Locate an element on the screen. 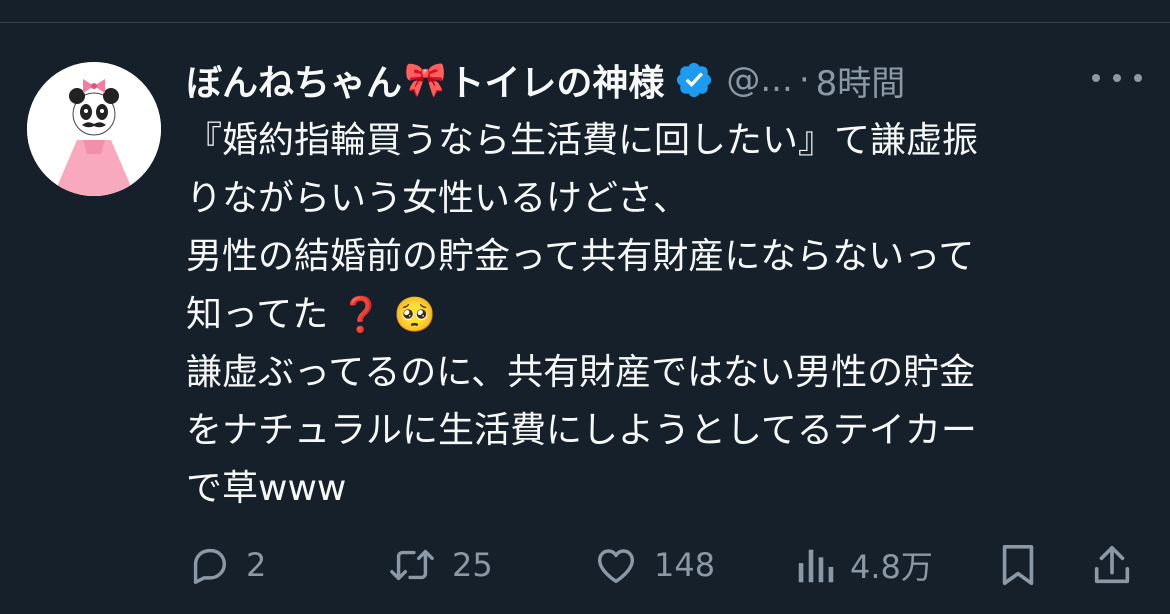  verified-badge-icon is located at coordinates (694, 80).